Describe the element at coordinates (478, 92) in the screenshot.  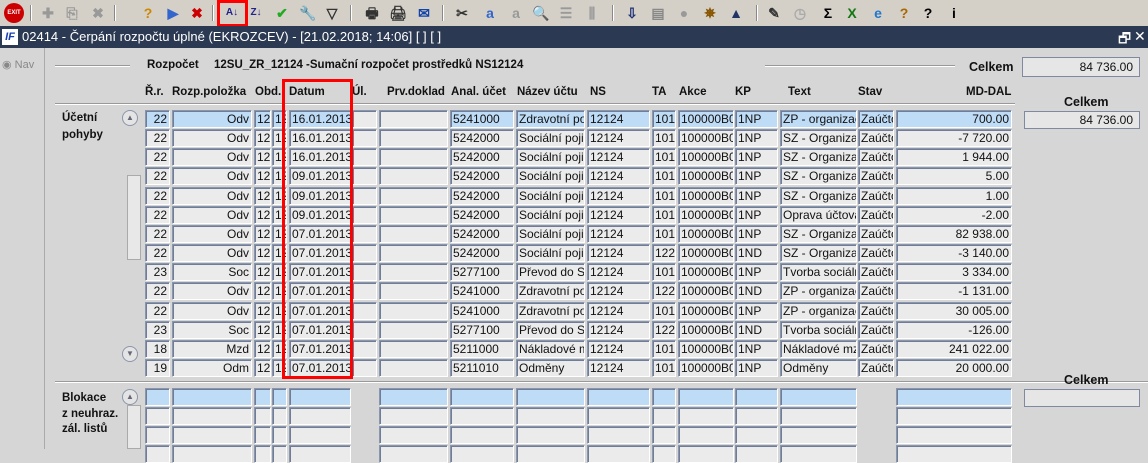
I see `column-header-anal-ucet: Anal. účet` at that location.